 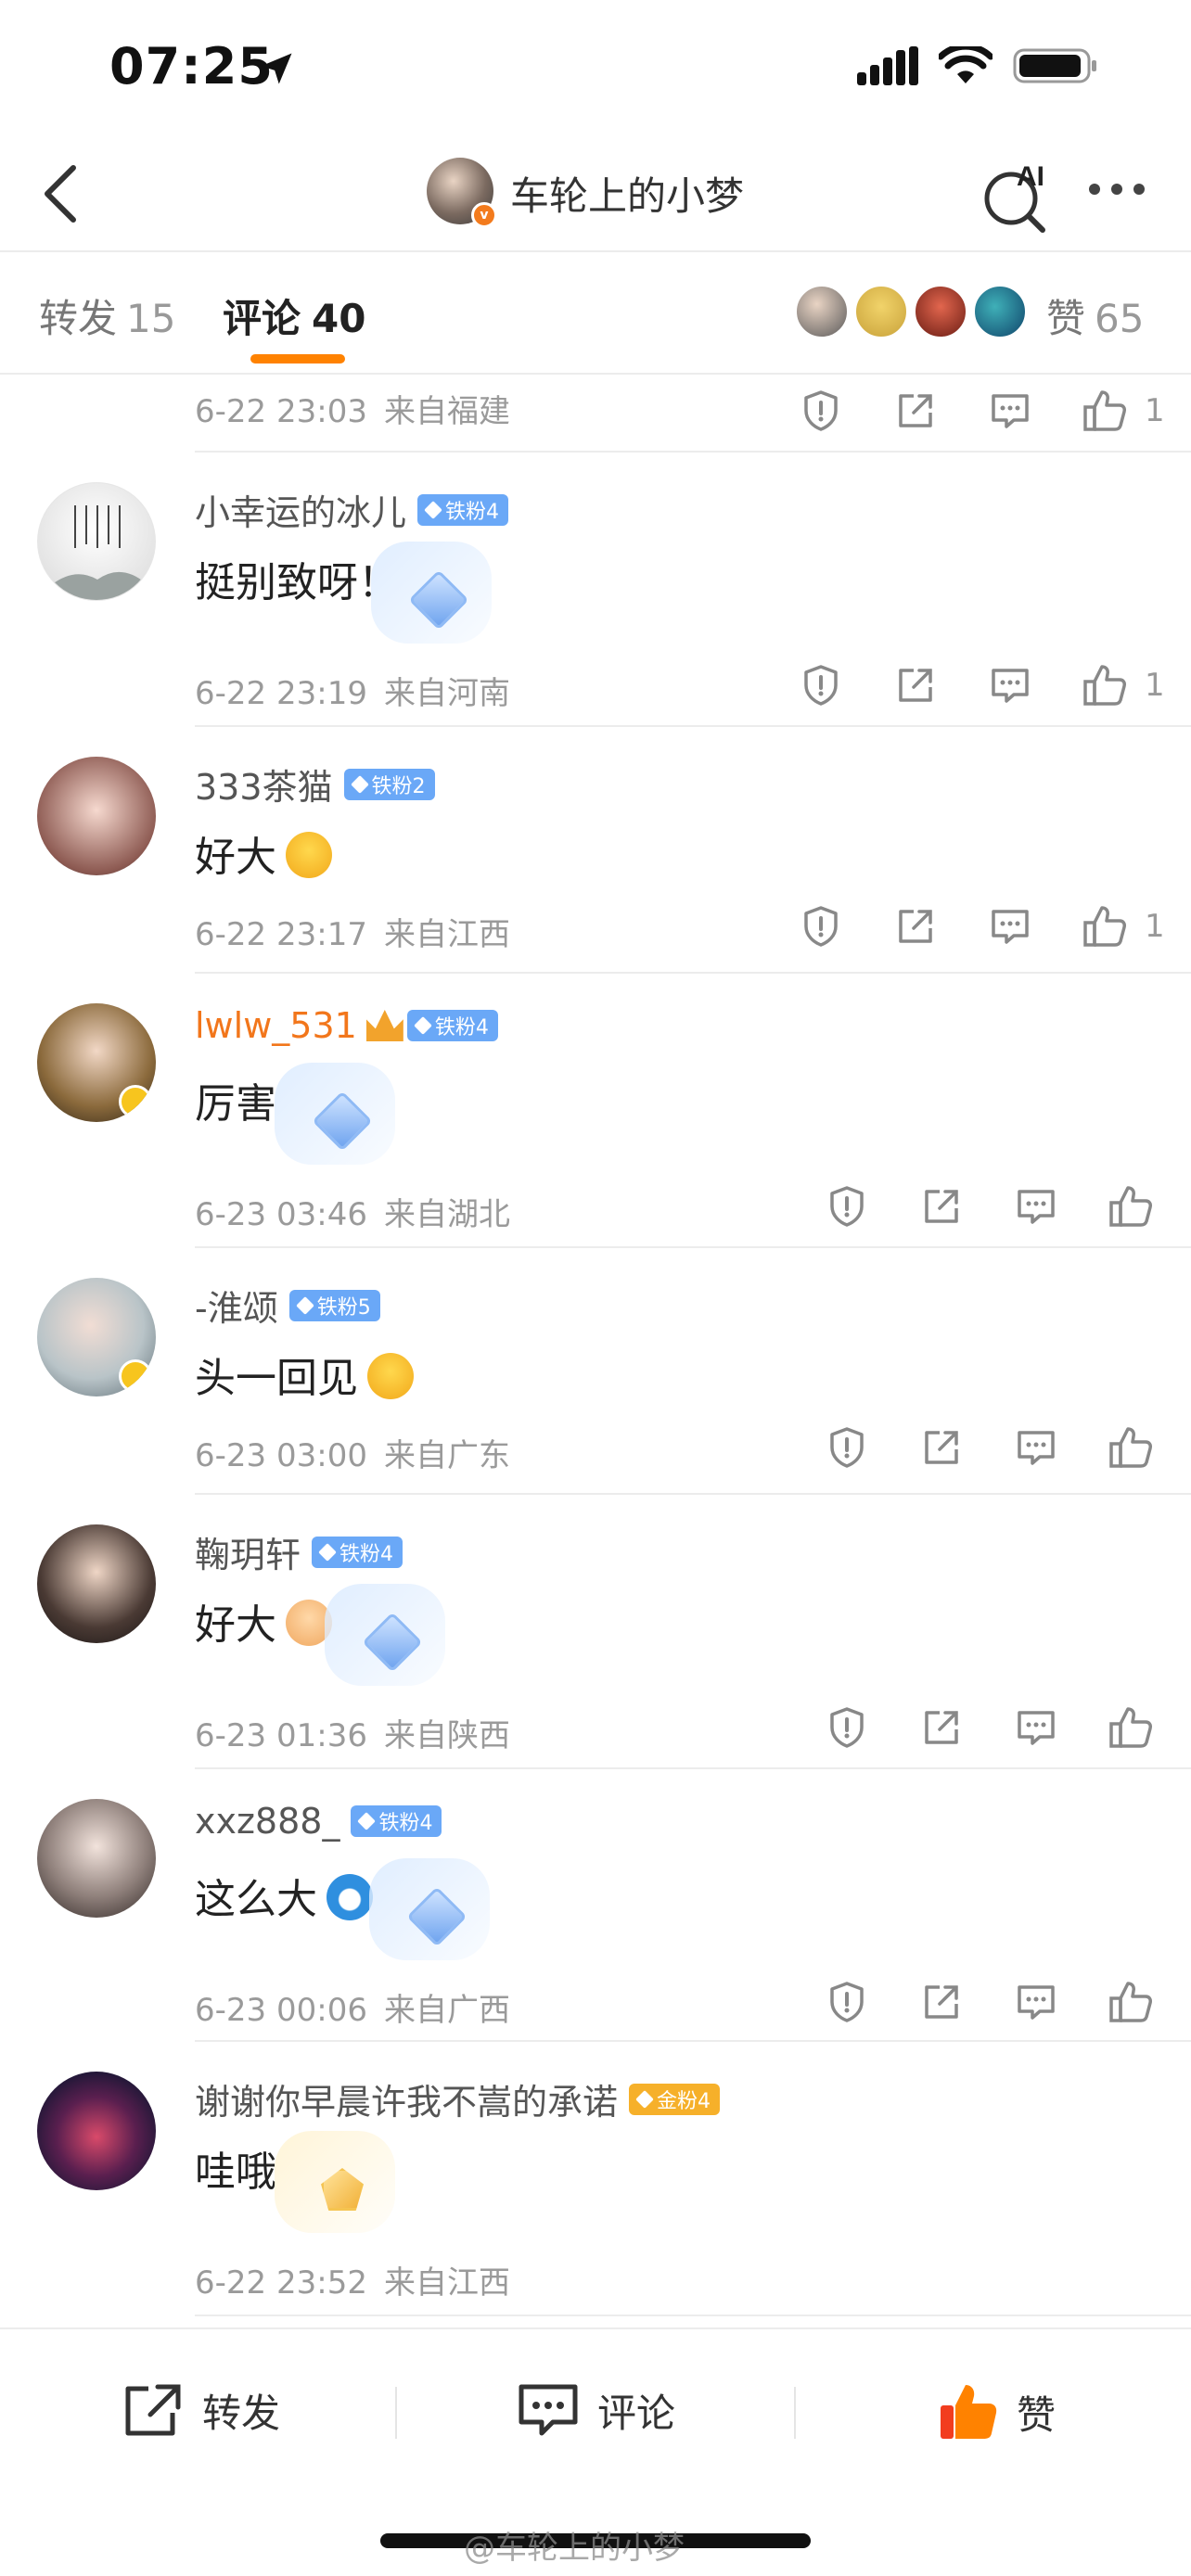 I want to click on comment-button: 评论, so click(x=595, y=2410).